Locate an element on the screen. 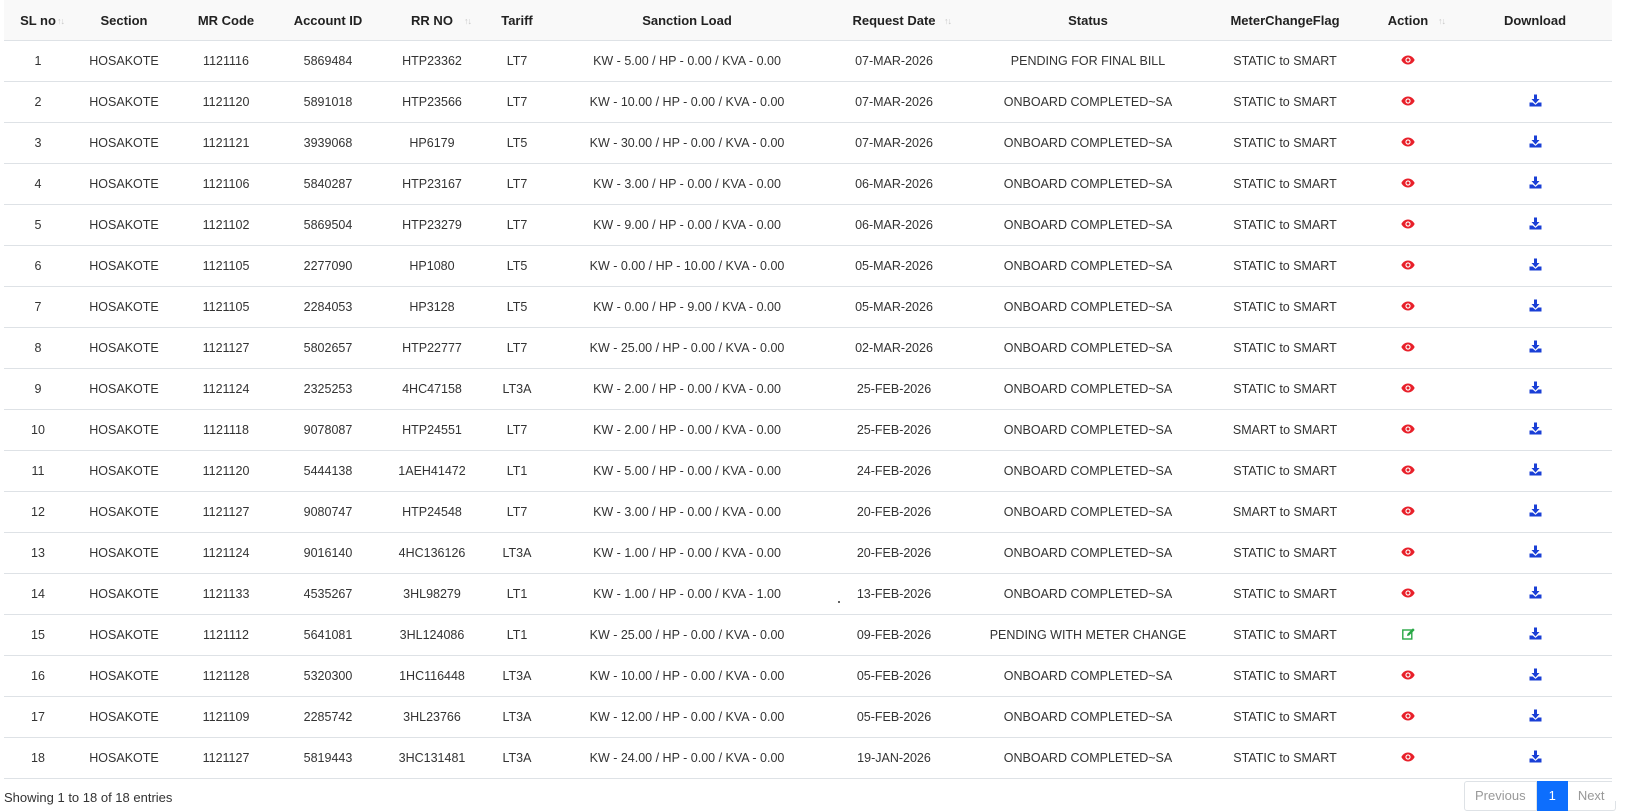  cell-sl-no: 12 is located at coordinates (38, 512).